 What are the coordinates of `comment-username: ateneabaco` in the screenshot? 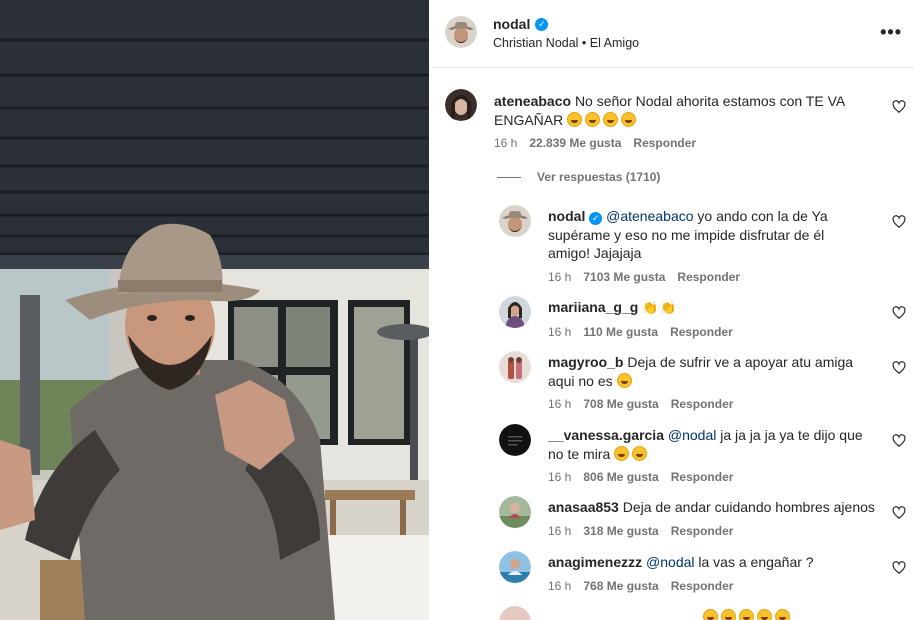 It's located at (532, 101).